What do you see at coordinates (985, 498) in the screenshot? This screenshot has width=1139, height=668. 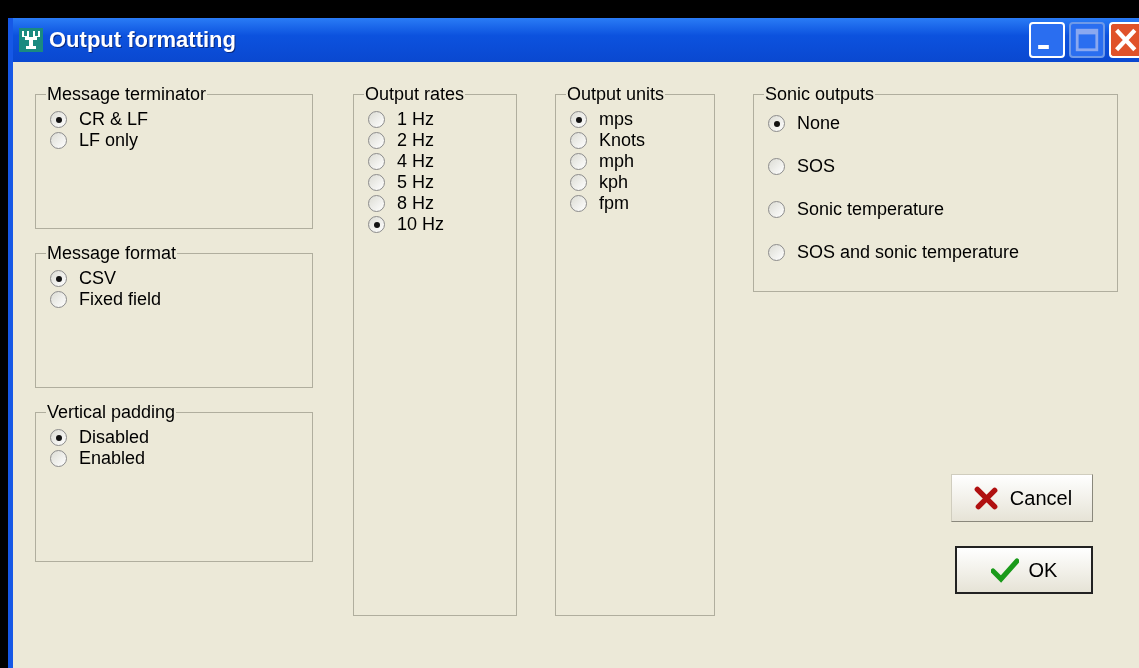 I see `cross-icon` at bounding box center [985, 498].